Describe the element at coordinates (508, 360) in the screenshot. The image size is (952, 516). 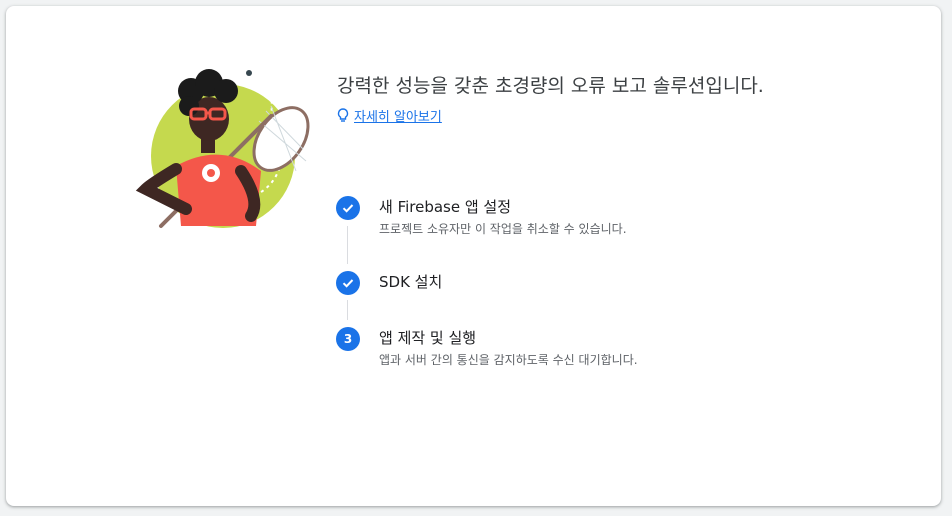
I see `step-description: 앱과 서버 간의 통신을 감지하도록 수신 대기합니다.` at that location.